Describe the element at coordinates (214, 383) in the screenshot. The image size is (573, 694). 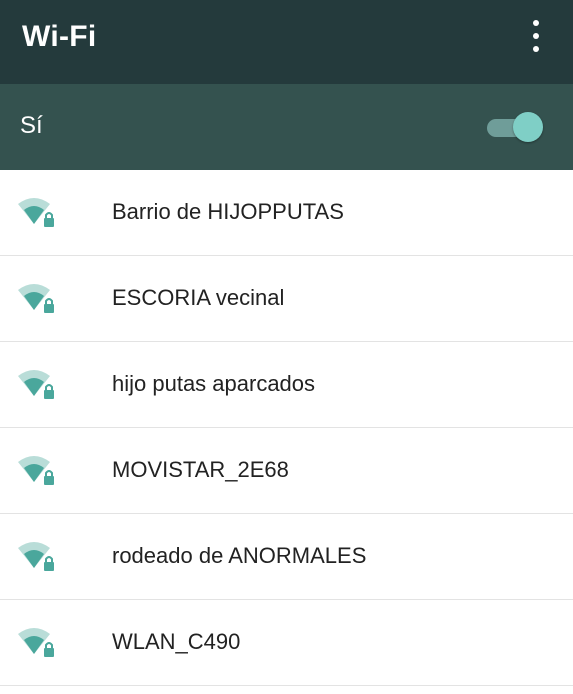
I see `network-ssid: hijo putas aparcados` at that location.